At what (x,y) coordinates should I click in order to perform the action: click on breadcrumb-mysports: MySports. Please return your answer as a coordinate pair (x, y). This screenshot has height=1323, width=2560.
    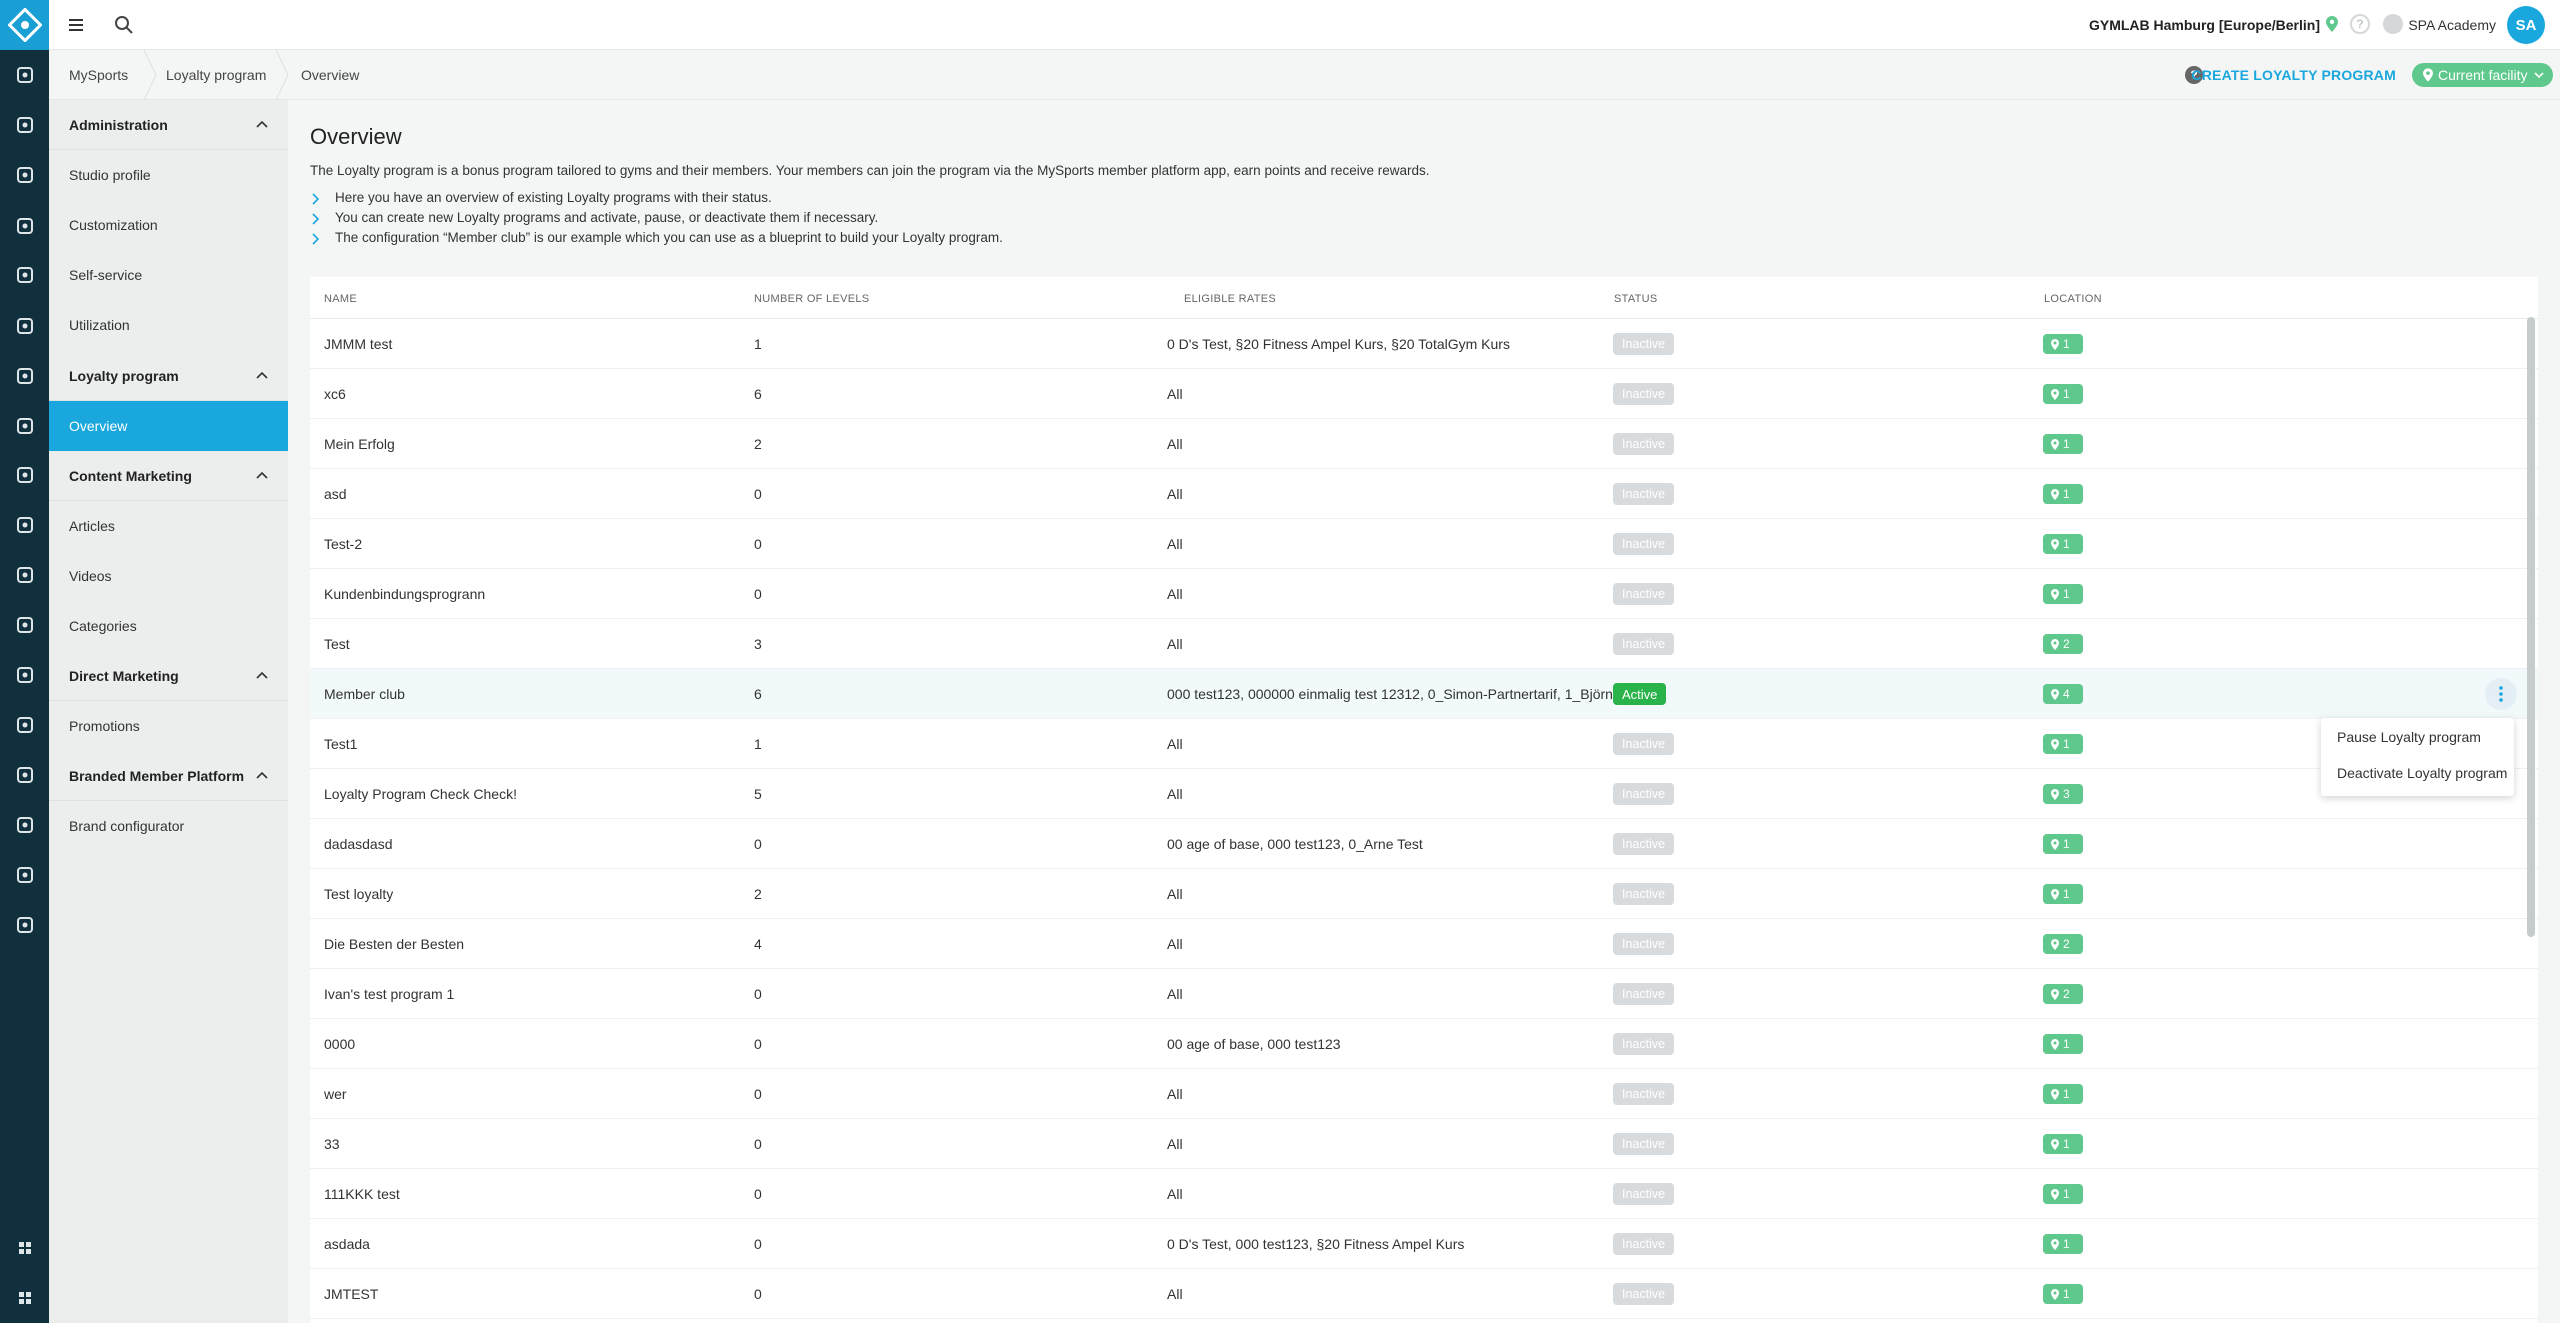
    Looking at the image, I should click on (98, 75).